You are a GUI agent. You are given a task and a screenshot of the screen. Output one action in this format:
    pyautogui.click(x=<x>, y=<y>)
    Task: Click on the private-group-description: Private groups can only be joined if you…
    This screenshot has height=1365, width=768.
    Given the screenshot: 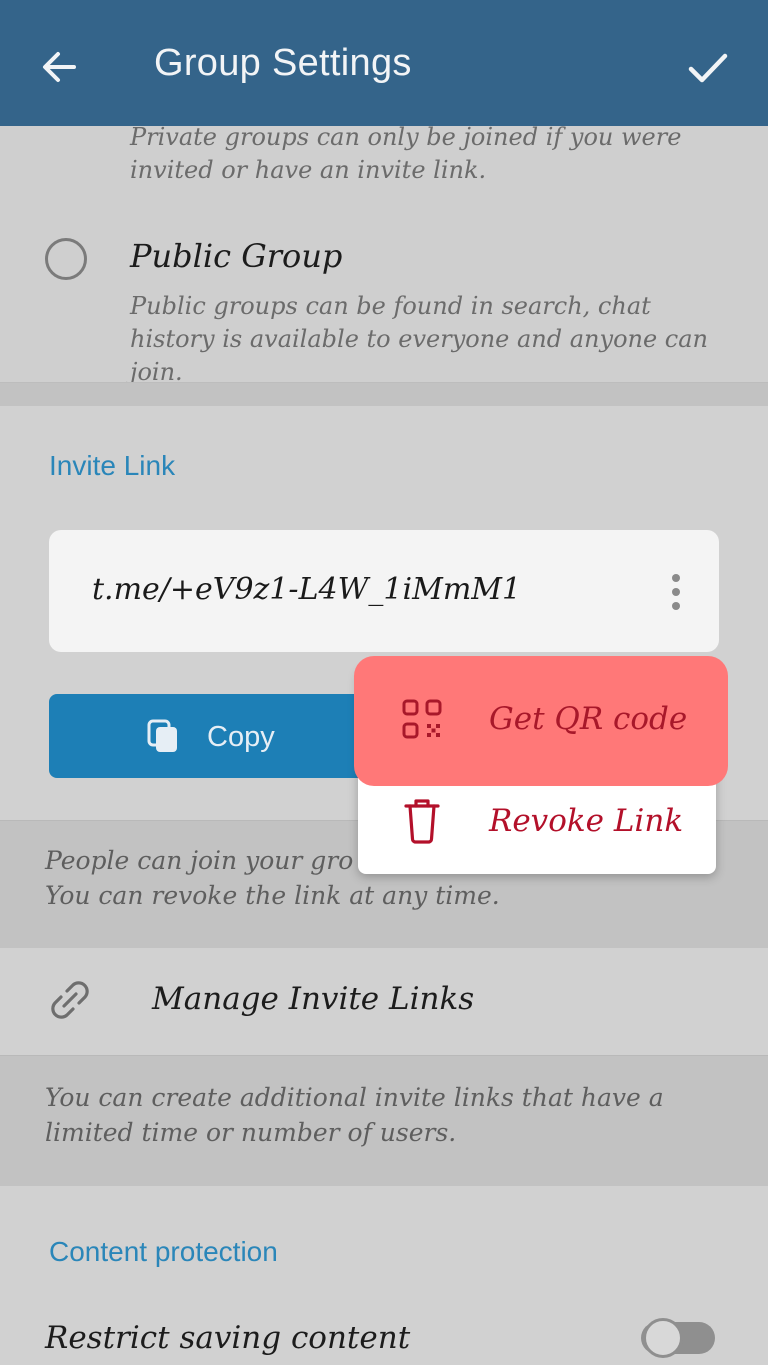 What is the action you would take?
    pyautogui.click(x=406, y=153)
    